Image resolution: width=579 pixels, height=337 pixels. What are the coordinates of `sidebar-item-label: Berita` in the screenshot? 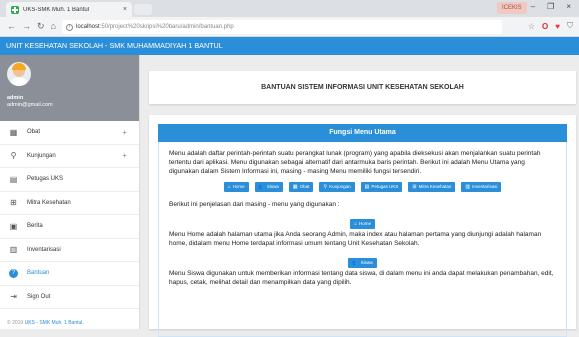 It's located at (35, 226).